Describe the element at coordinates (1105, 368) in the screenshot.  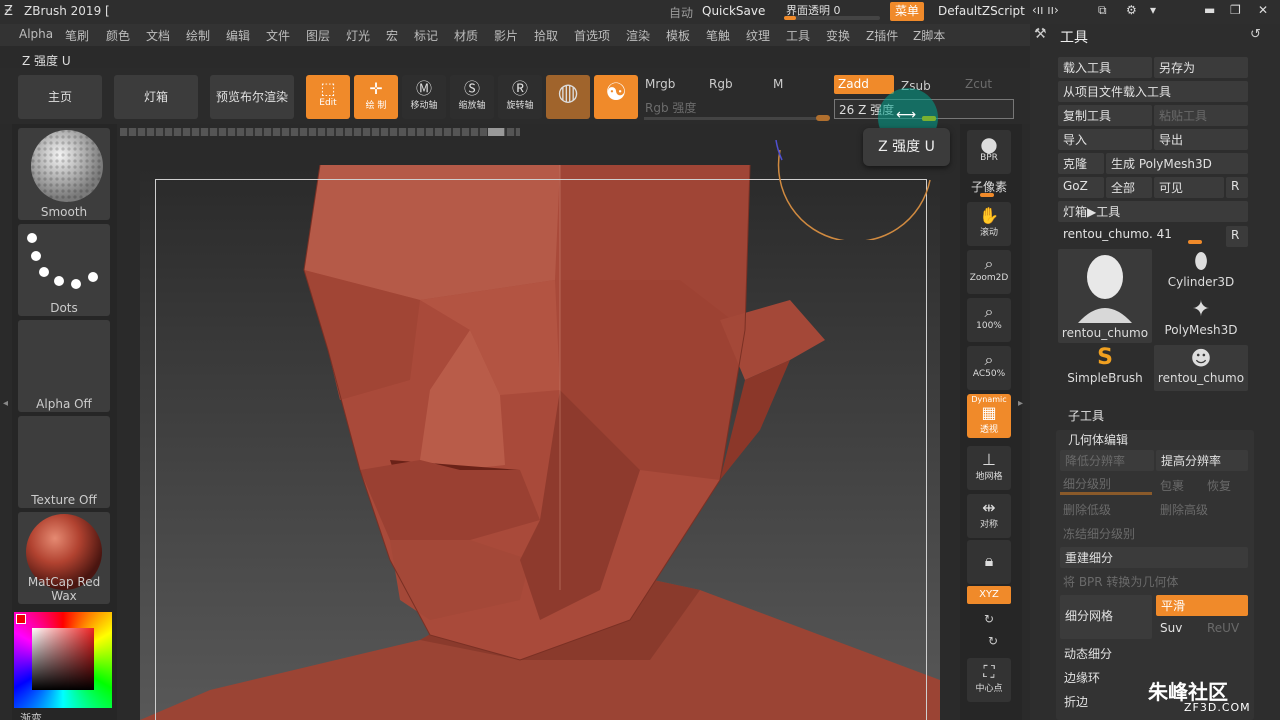
I see `tool-thumb-simplebrush: S SimpleBrush` at that location.